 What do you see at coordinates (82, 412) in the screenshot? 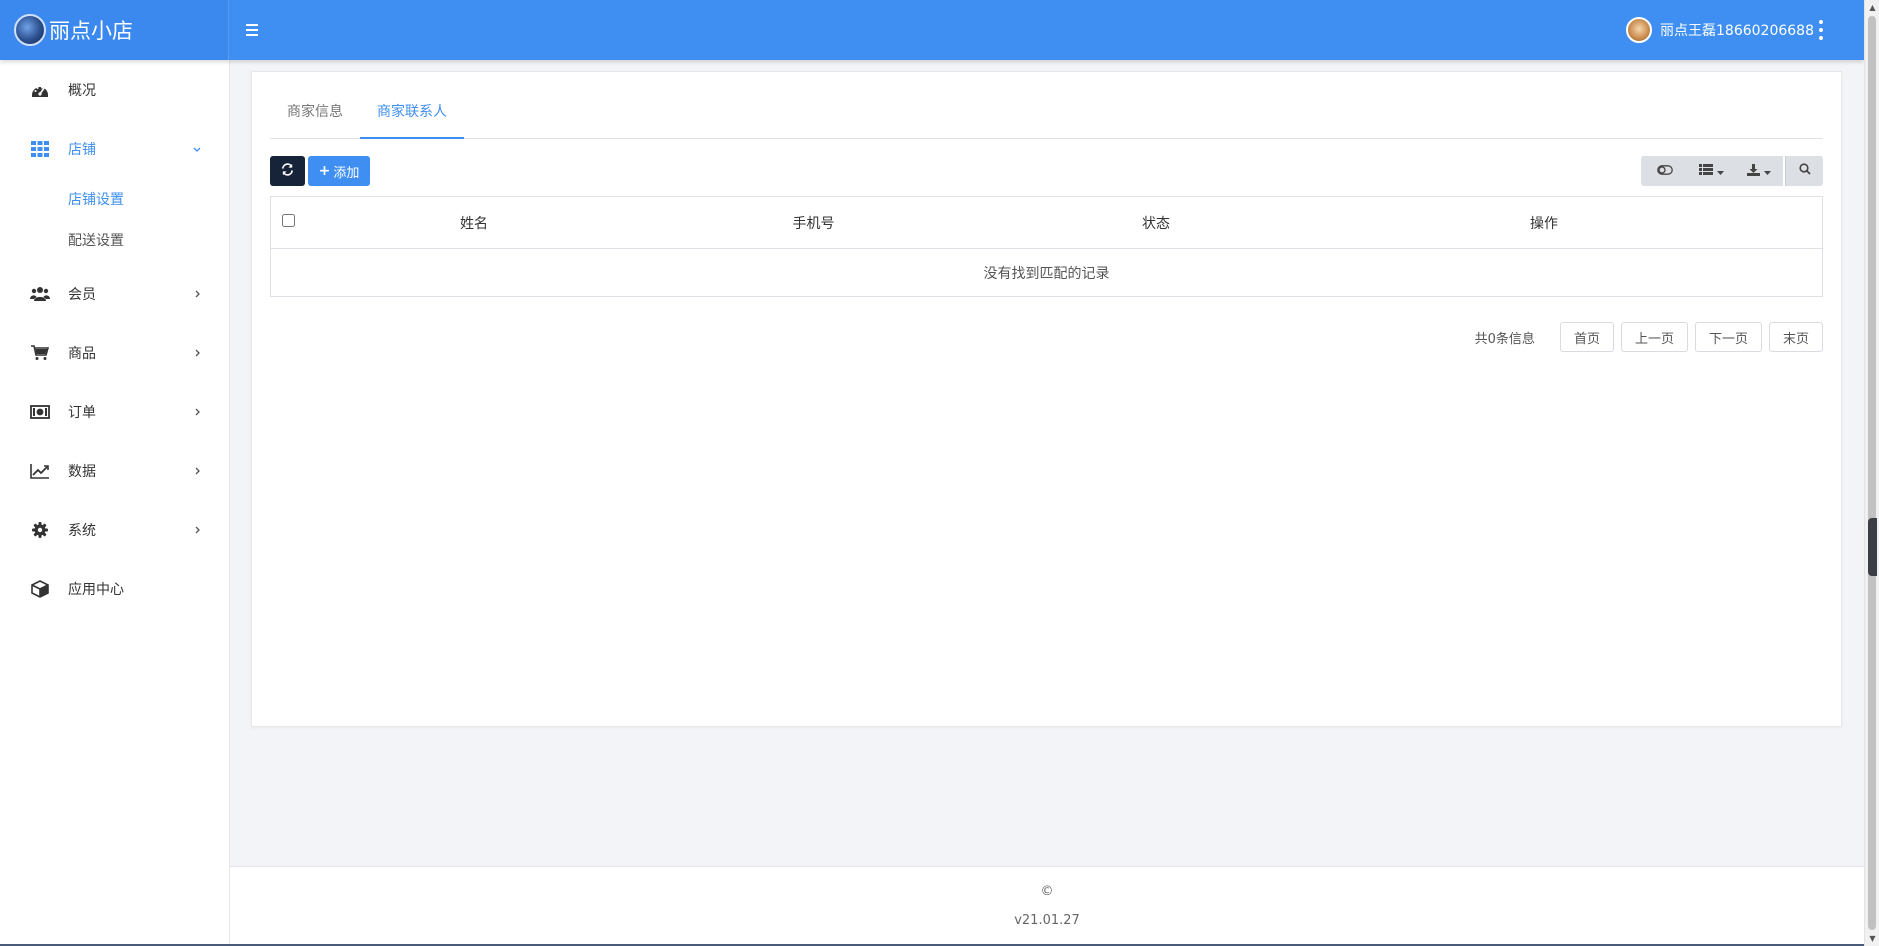
I see `sidebar-item-label: 订单` at bounding box center [82, 412].